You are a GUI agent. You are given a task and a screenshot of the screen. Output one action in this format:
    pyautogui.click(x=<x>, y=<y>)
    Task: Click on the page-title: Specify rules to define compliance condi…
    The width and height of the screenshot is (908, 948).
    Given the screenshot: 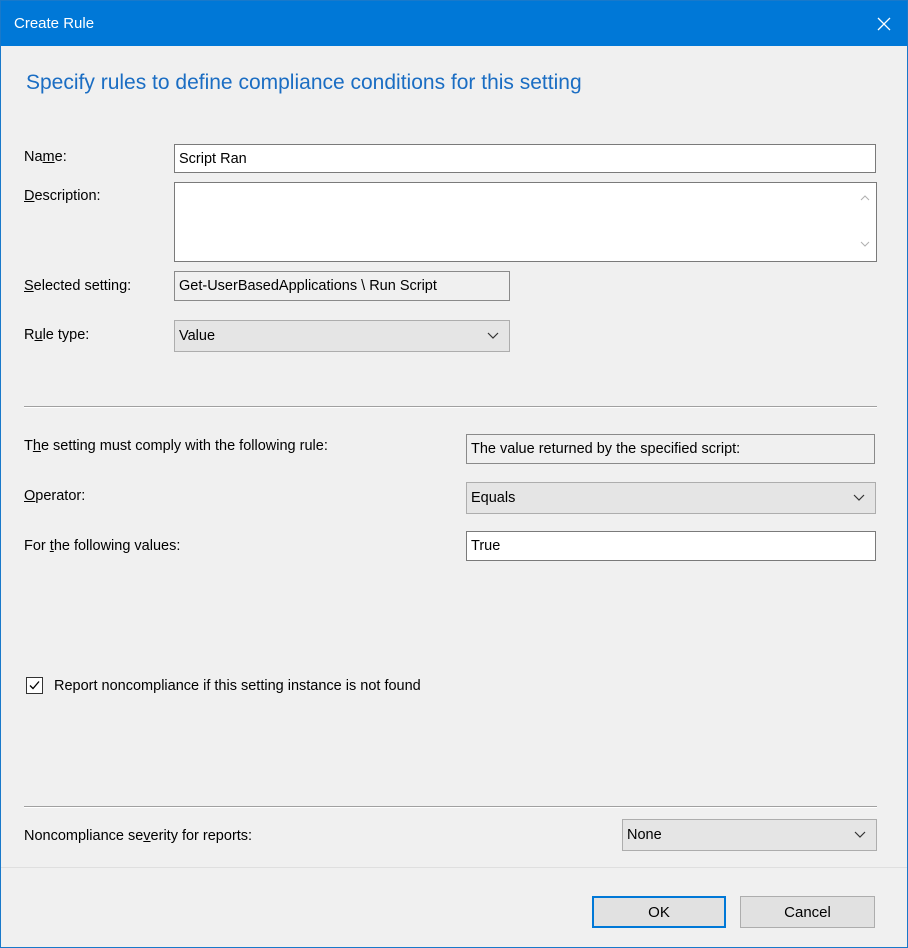 What is the action you would take?
    pyautogui.click(x=304, y=82)
    